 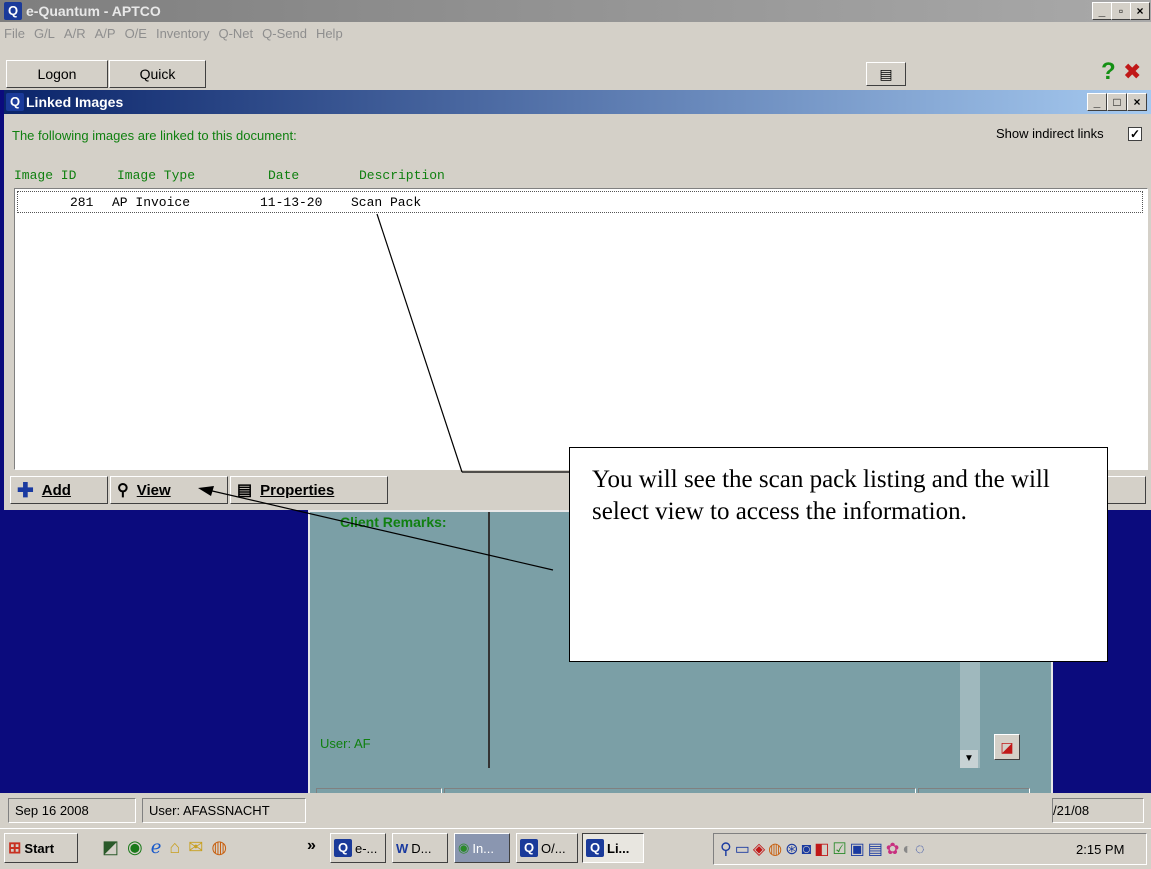 What do you see at coordinates (859, 849) in the screenshot?
I see `tray-icon-9: ▣` at bounding box center [859, 849].